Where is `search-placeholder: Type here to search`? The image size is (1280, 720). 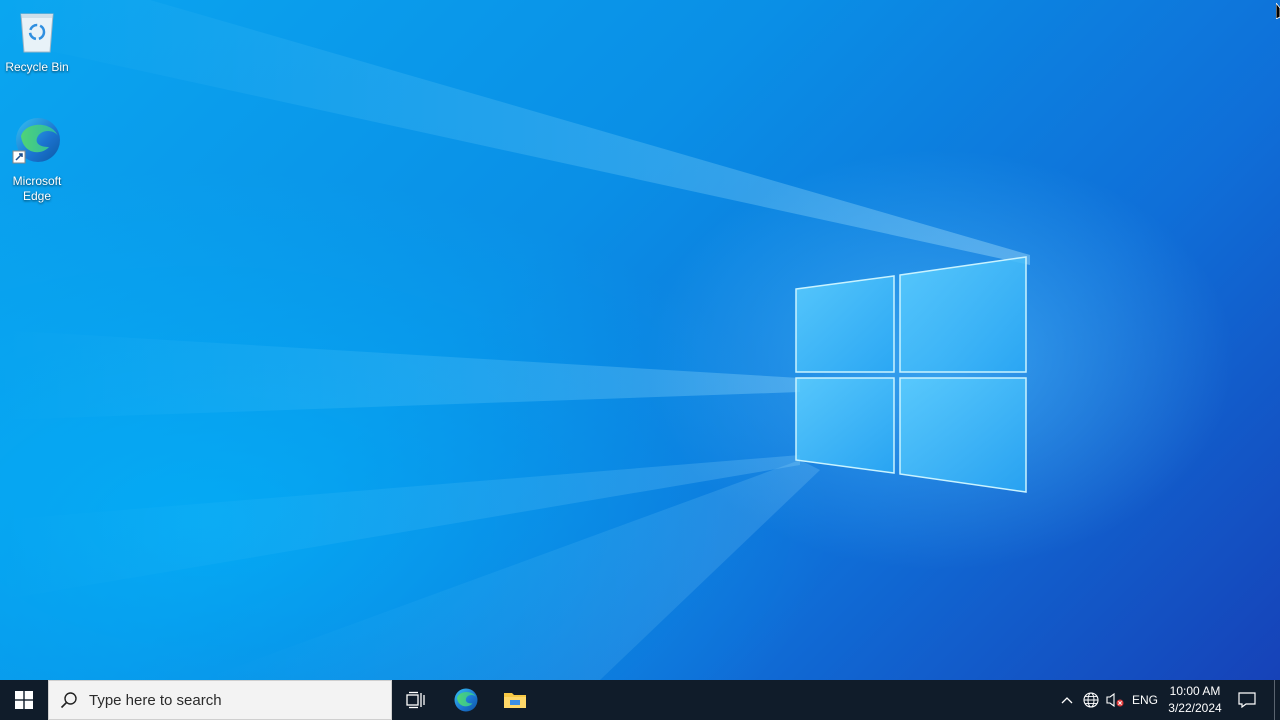 search-placeholder: Type here to search is located at coordinates (155, 700).